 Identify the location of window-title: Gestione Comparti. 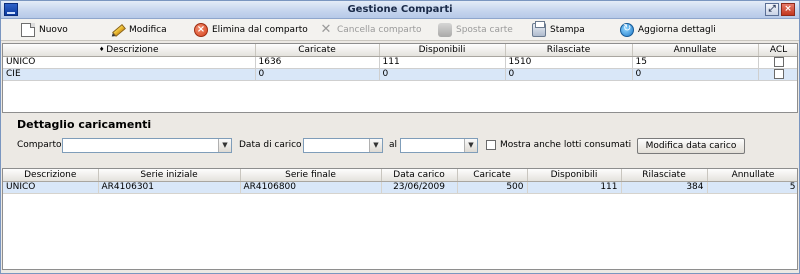
(400, 9).